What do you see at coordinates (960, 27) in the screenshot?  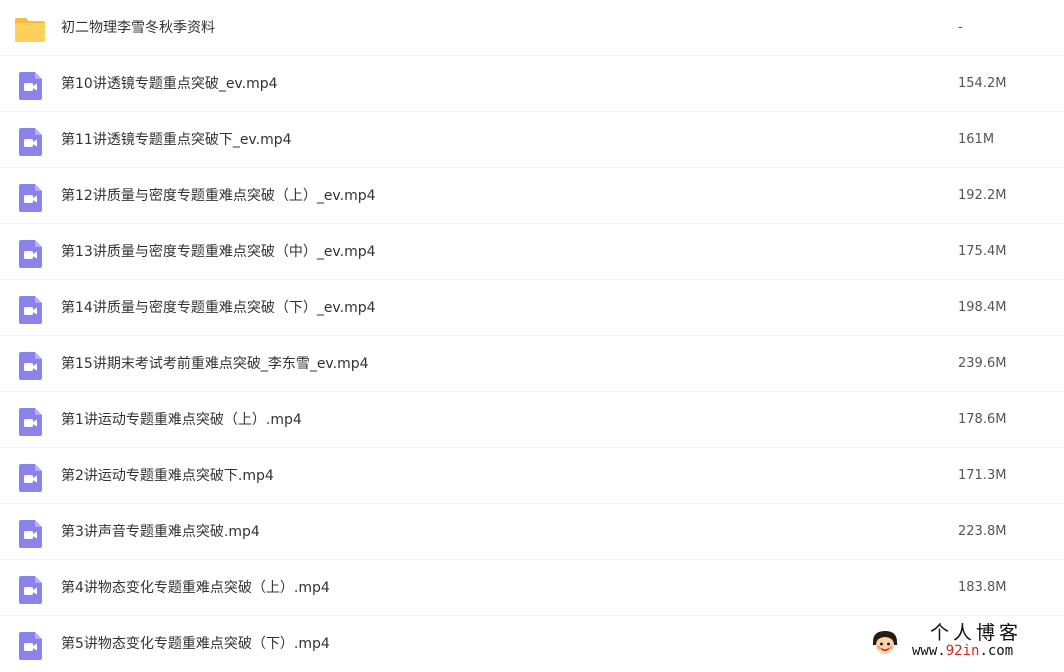 I see `file-size: -` at bounding box center [960, 27].